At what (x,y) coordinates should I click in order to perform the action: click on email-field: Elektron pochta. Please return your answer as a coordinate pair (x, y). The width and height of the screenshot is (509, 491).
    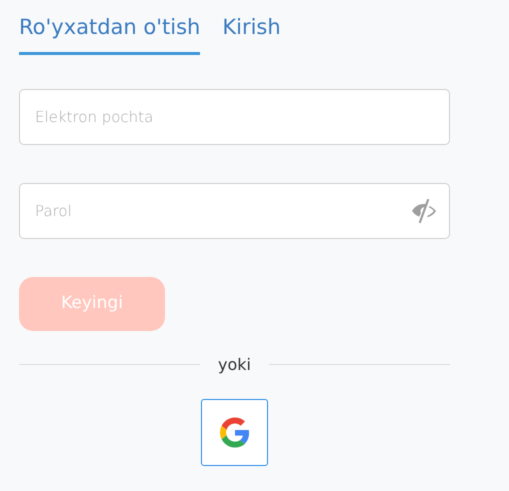
    Looking at the image, I should click on (234, 116).